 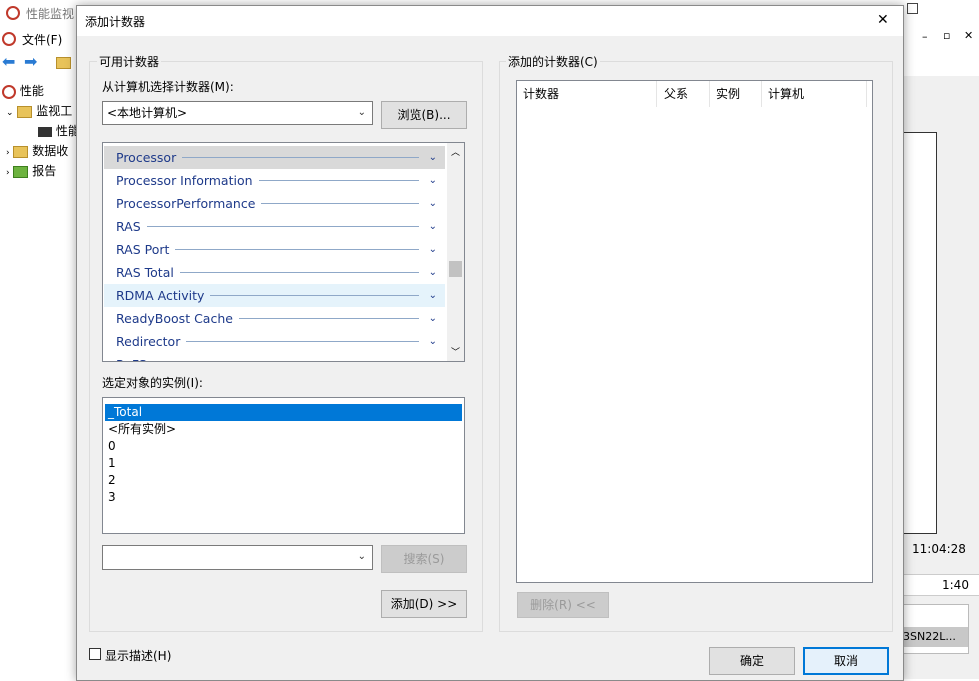 I want to click on show-description-checkbox, so click(x=95, y=654).